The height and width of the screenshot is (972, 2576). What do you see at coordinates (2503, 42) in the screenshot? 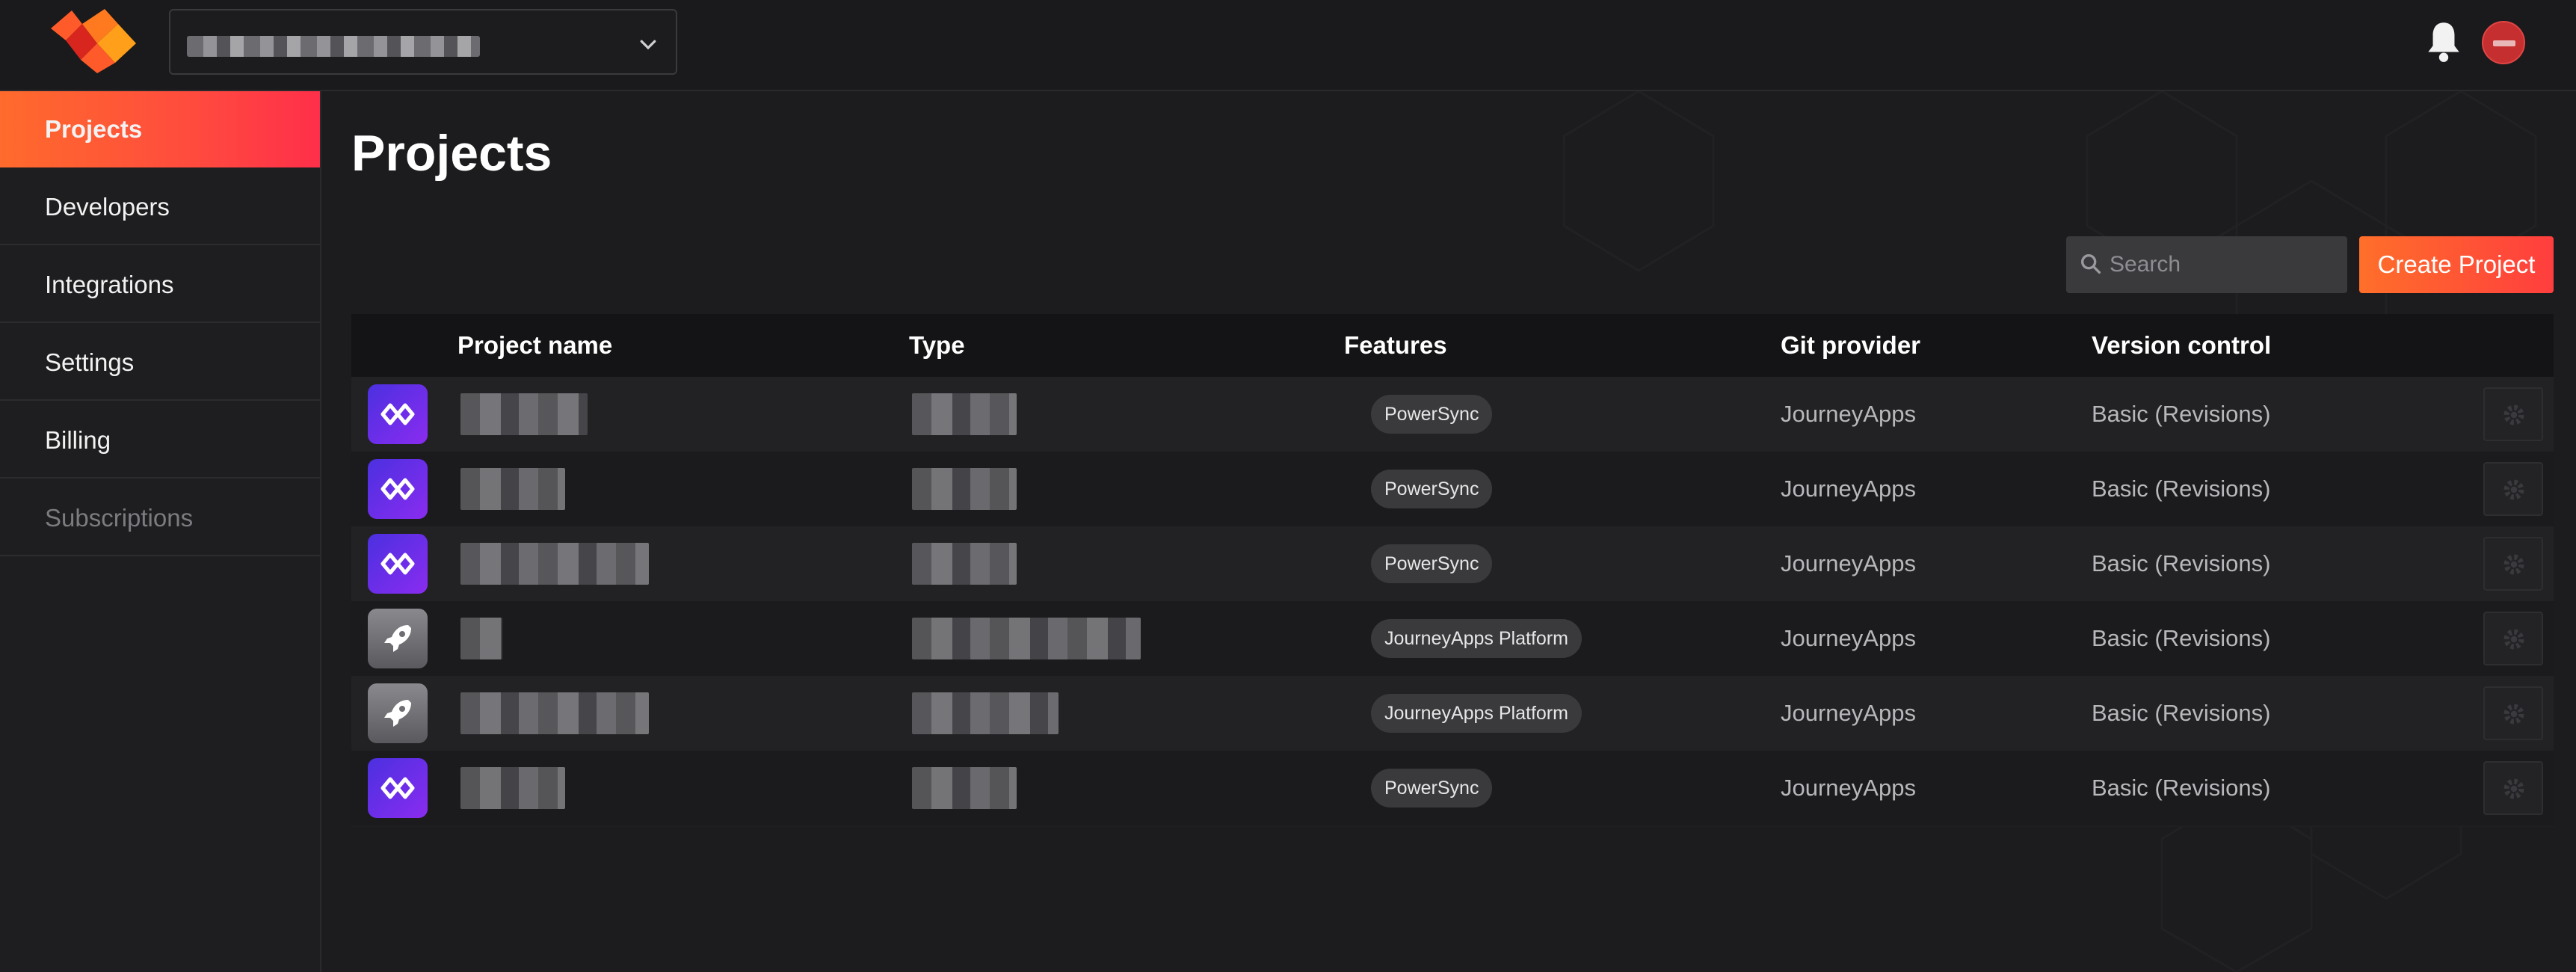
I see `user-avatar` at bounding box center [2503, 42].